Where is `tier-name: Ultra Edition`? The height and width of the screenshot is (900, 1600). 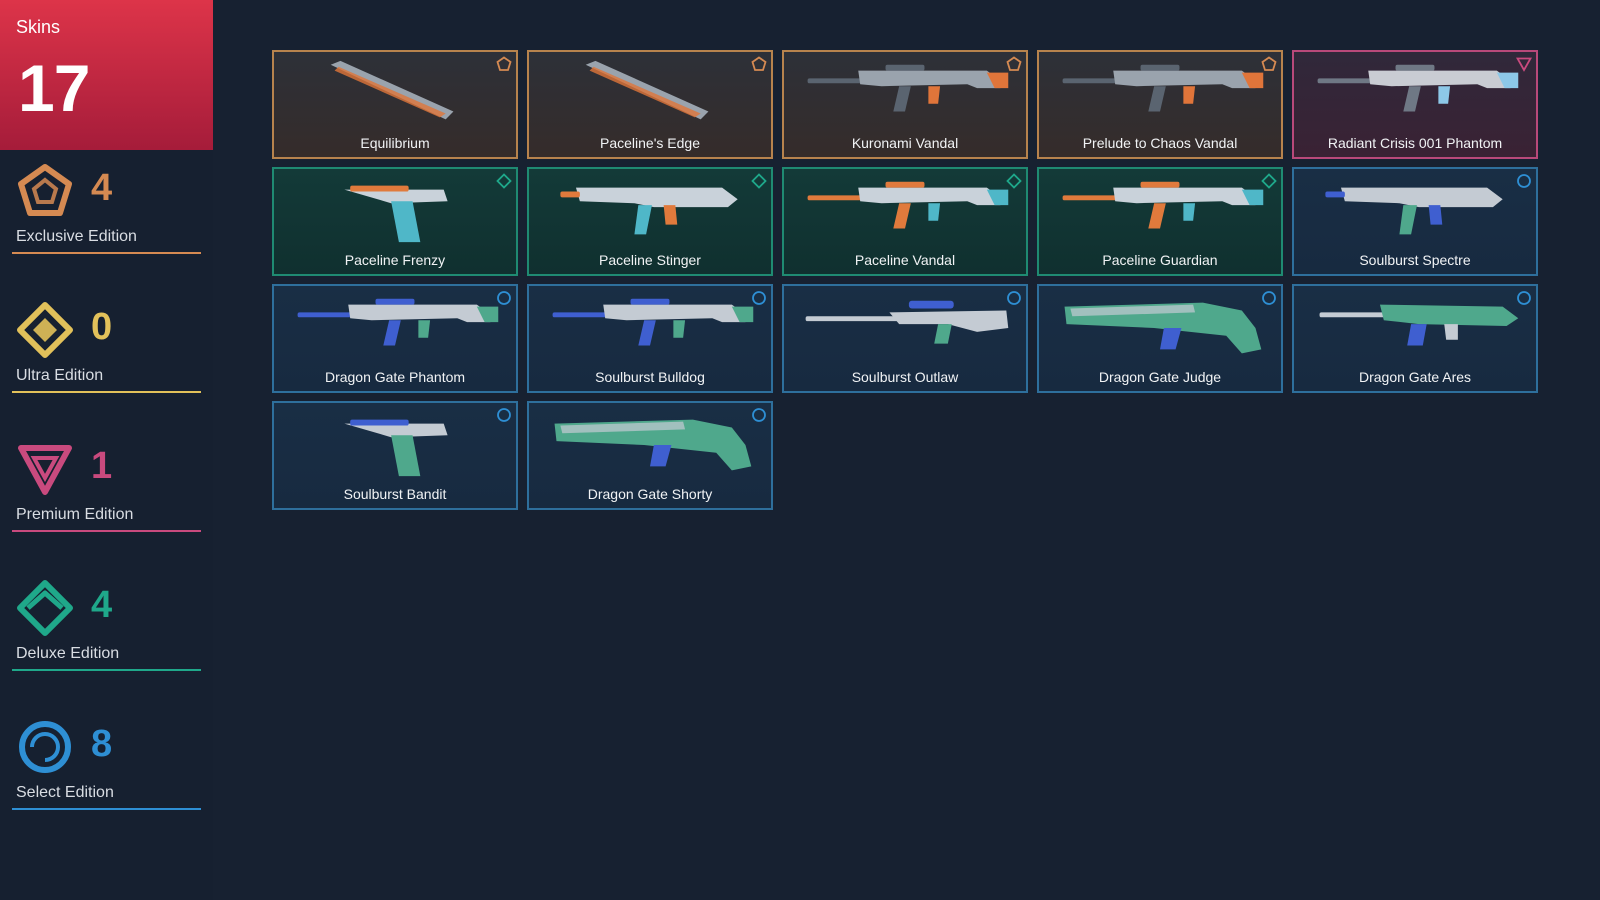 tier-name: Ultra Edition is located at coordinates (60, 375).